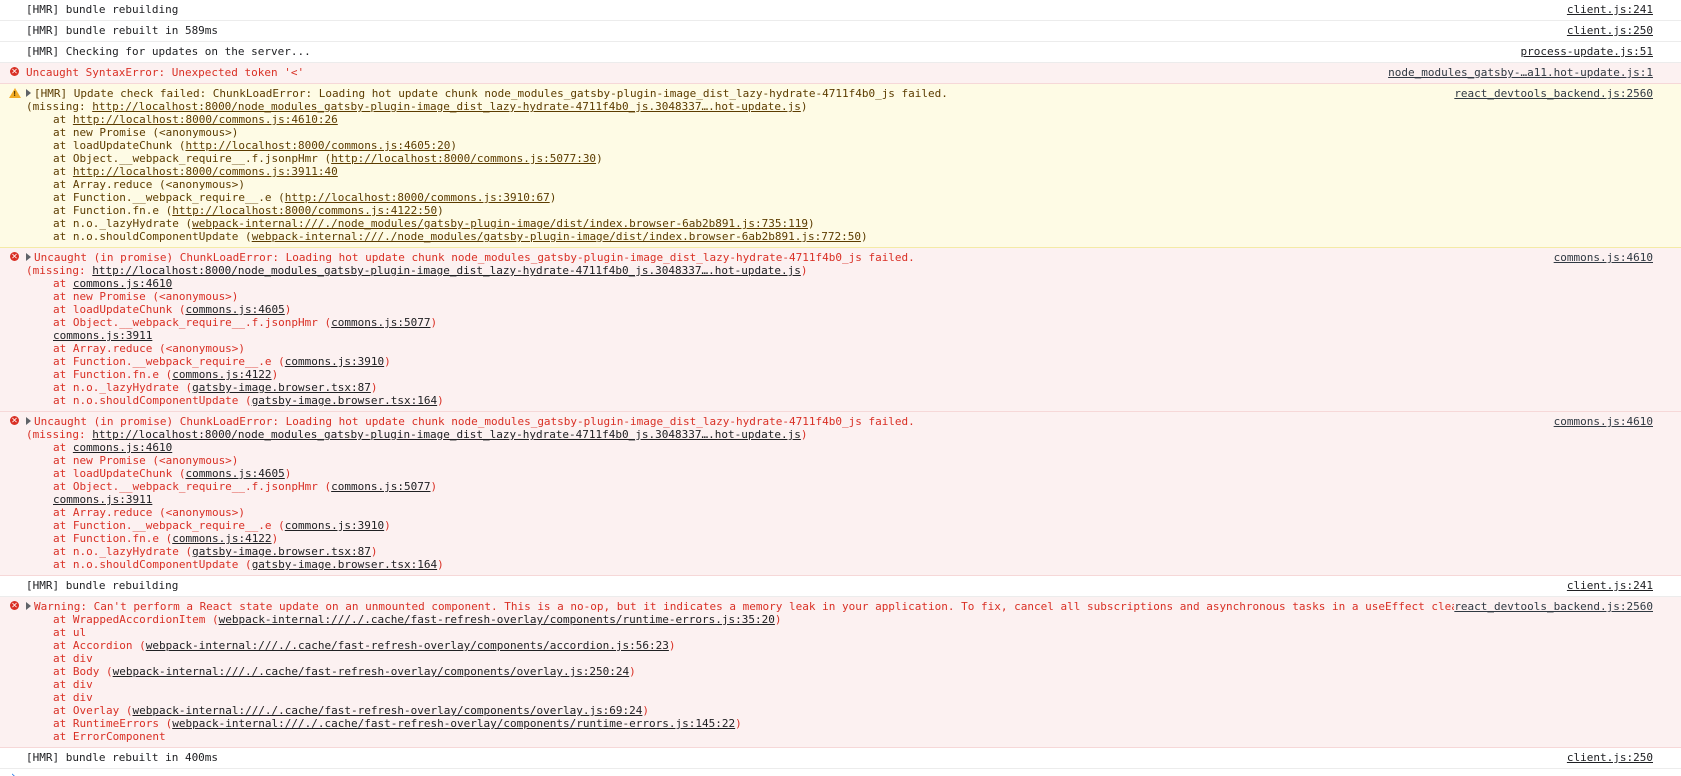 This screenshot has width=1681, height=776. I want to click on message-gutter: !, so click(13, 93).